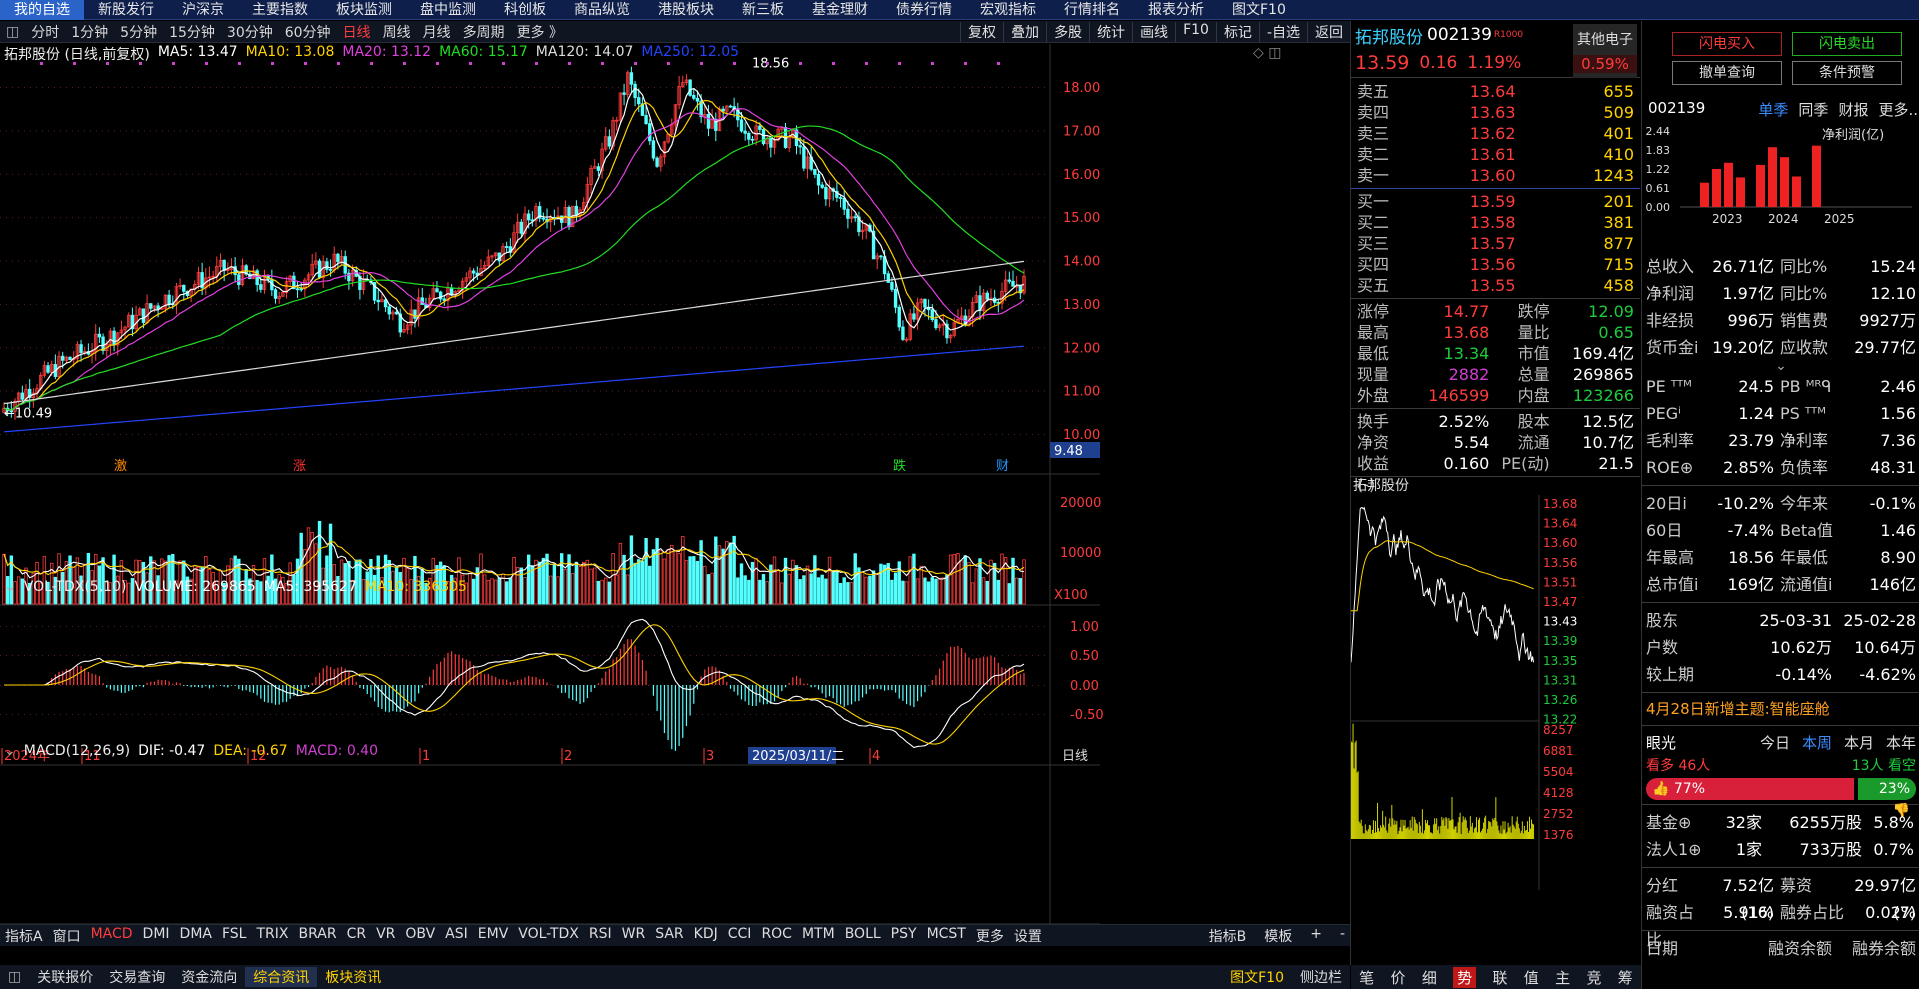 The width and height of the screenshot is (1919, 989). Describe the element at coordinates (385, 936) in the screenshot. I see `indicator-tab-8: VR` at that location.